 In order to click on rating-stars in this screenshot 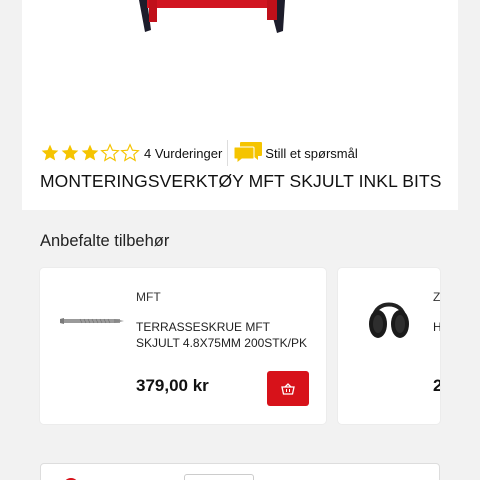, I will do `click(90, 153)`.